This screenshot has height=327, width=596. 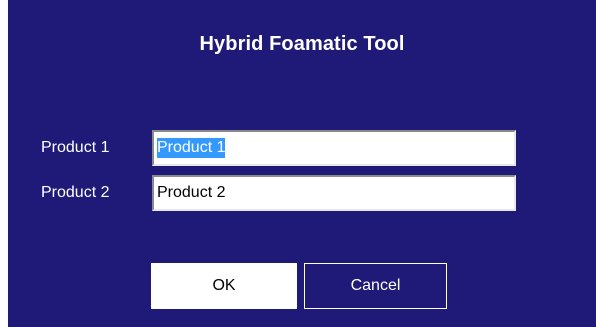 What do you see at coordinates (191, 192) in the screenshot?
I see `product-2-value: Product 2` at bounding box center [191, 192].